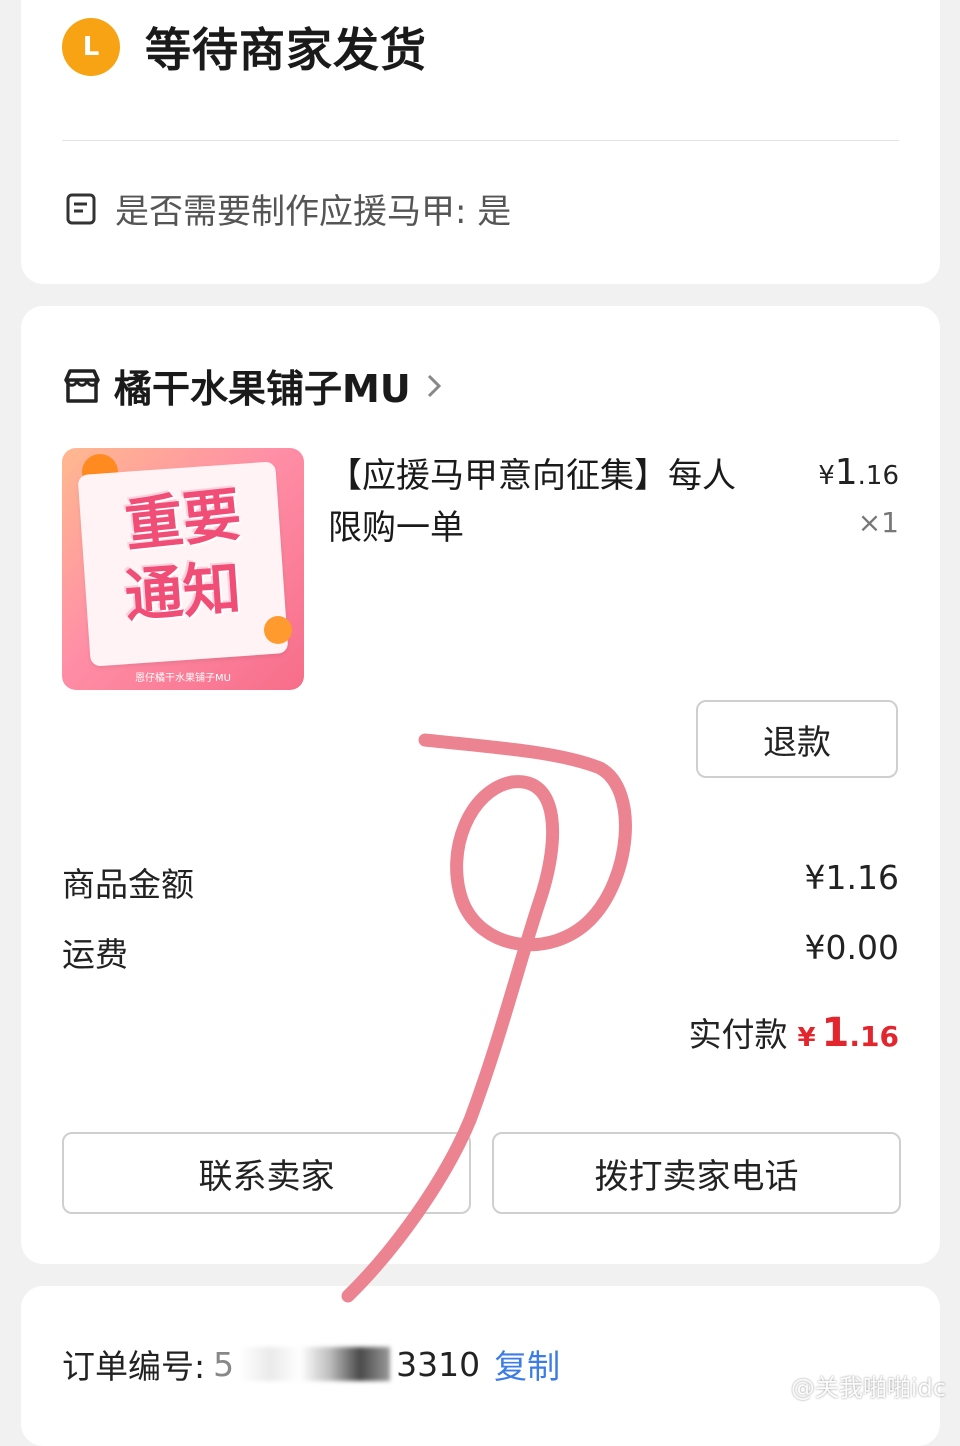 The height and width of the screenshot is (1446, 960). Describe the element at coordinates (846, 472) in the screenshot. I see `price-integer: 1` at that location.